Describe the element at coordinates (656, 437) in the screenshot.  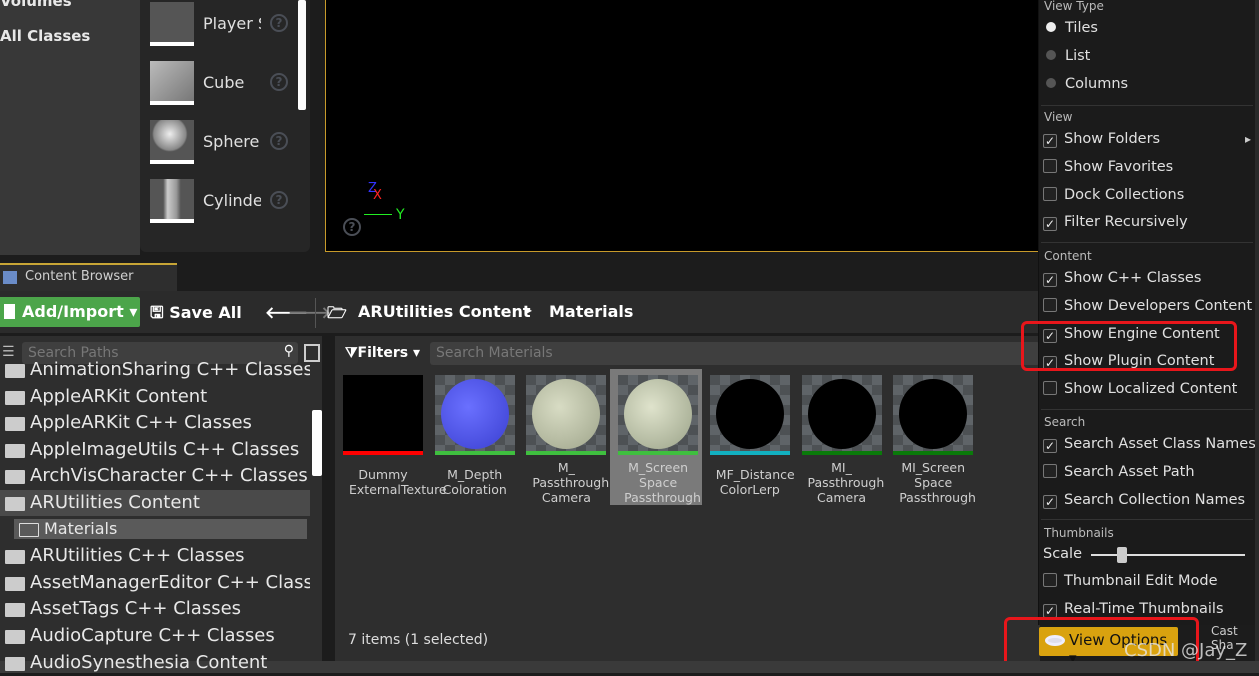
I see `asset-tile: M_Screen Space Passthrough` at that location.